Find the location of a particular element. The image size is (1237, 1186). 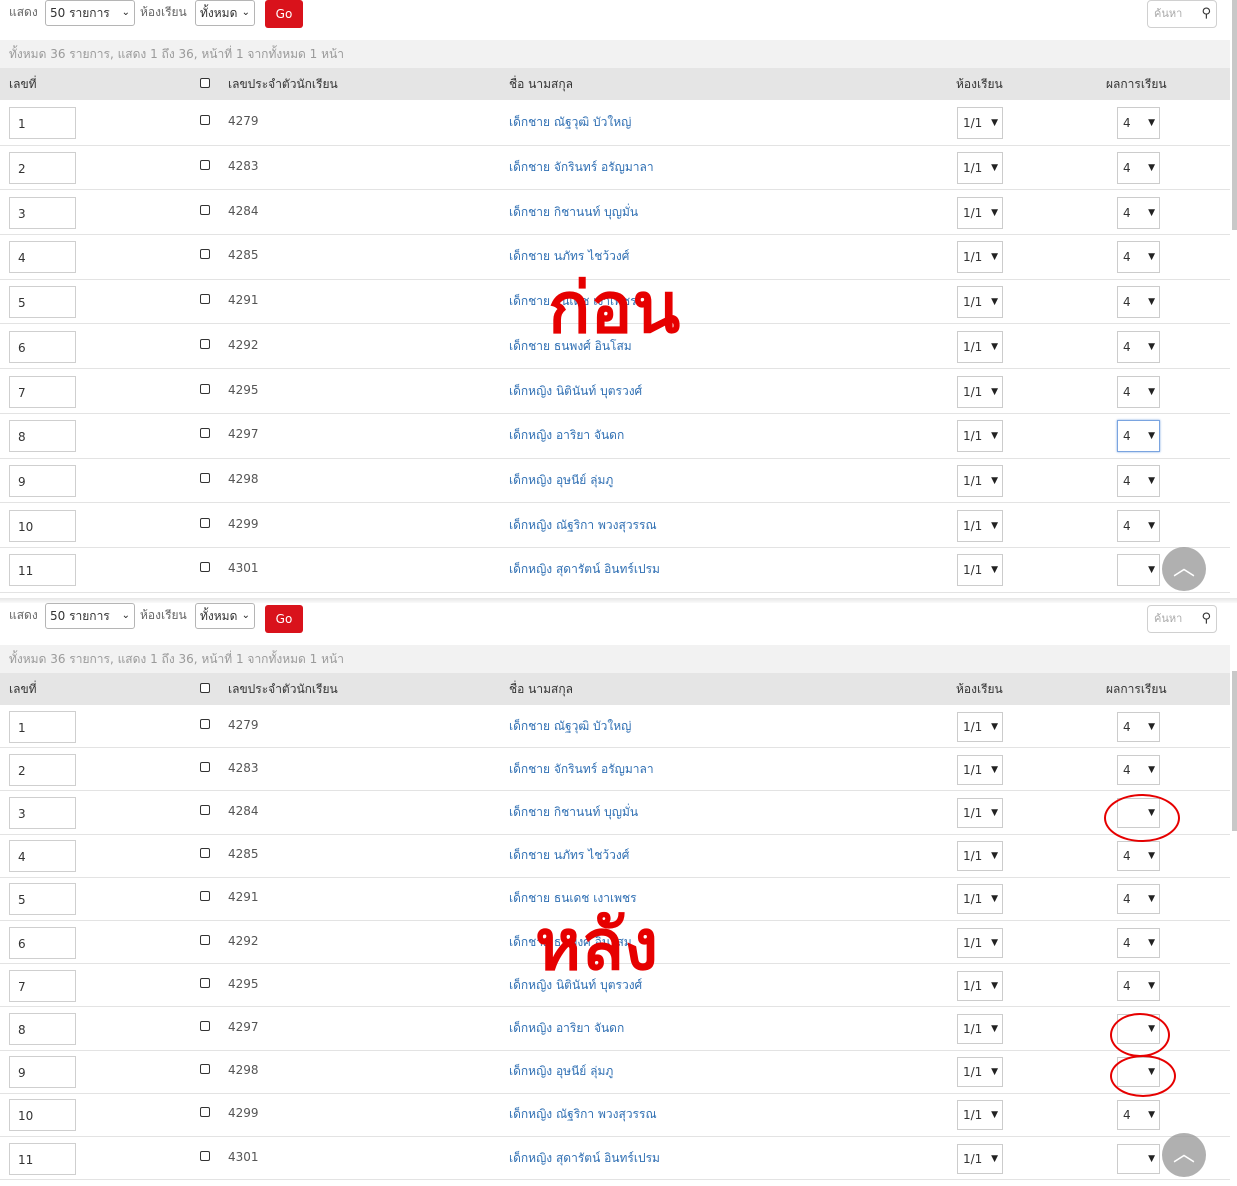

student-name-link: เด็กหญิง นิตินันท์ บุตรวงศ์ is located at coordinates (575, 391).